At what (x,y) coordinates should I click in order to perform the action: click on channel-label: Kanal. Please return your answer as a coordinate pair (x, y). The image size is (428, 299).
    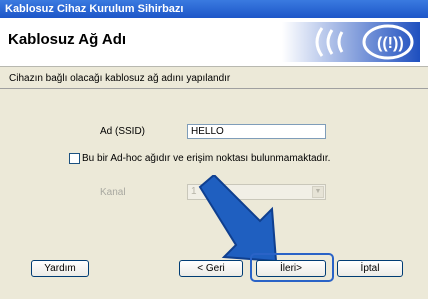
    Looking at the image, I should click on (113, 192).